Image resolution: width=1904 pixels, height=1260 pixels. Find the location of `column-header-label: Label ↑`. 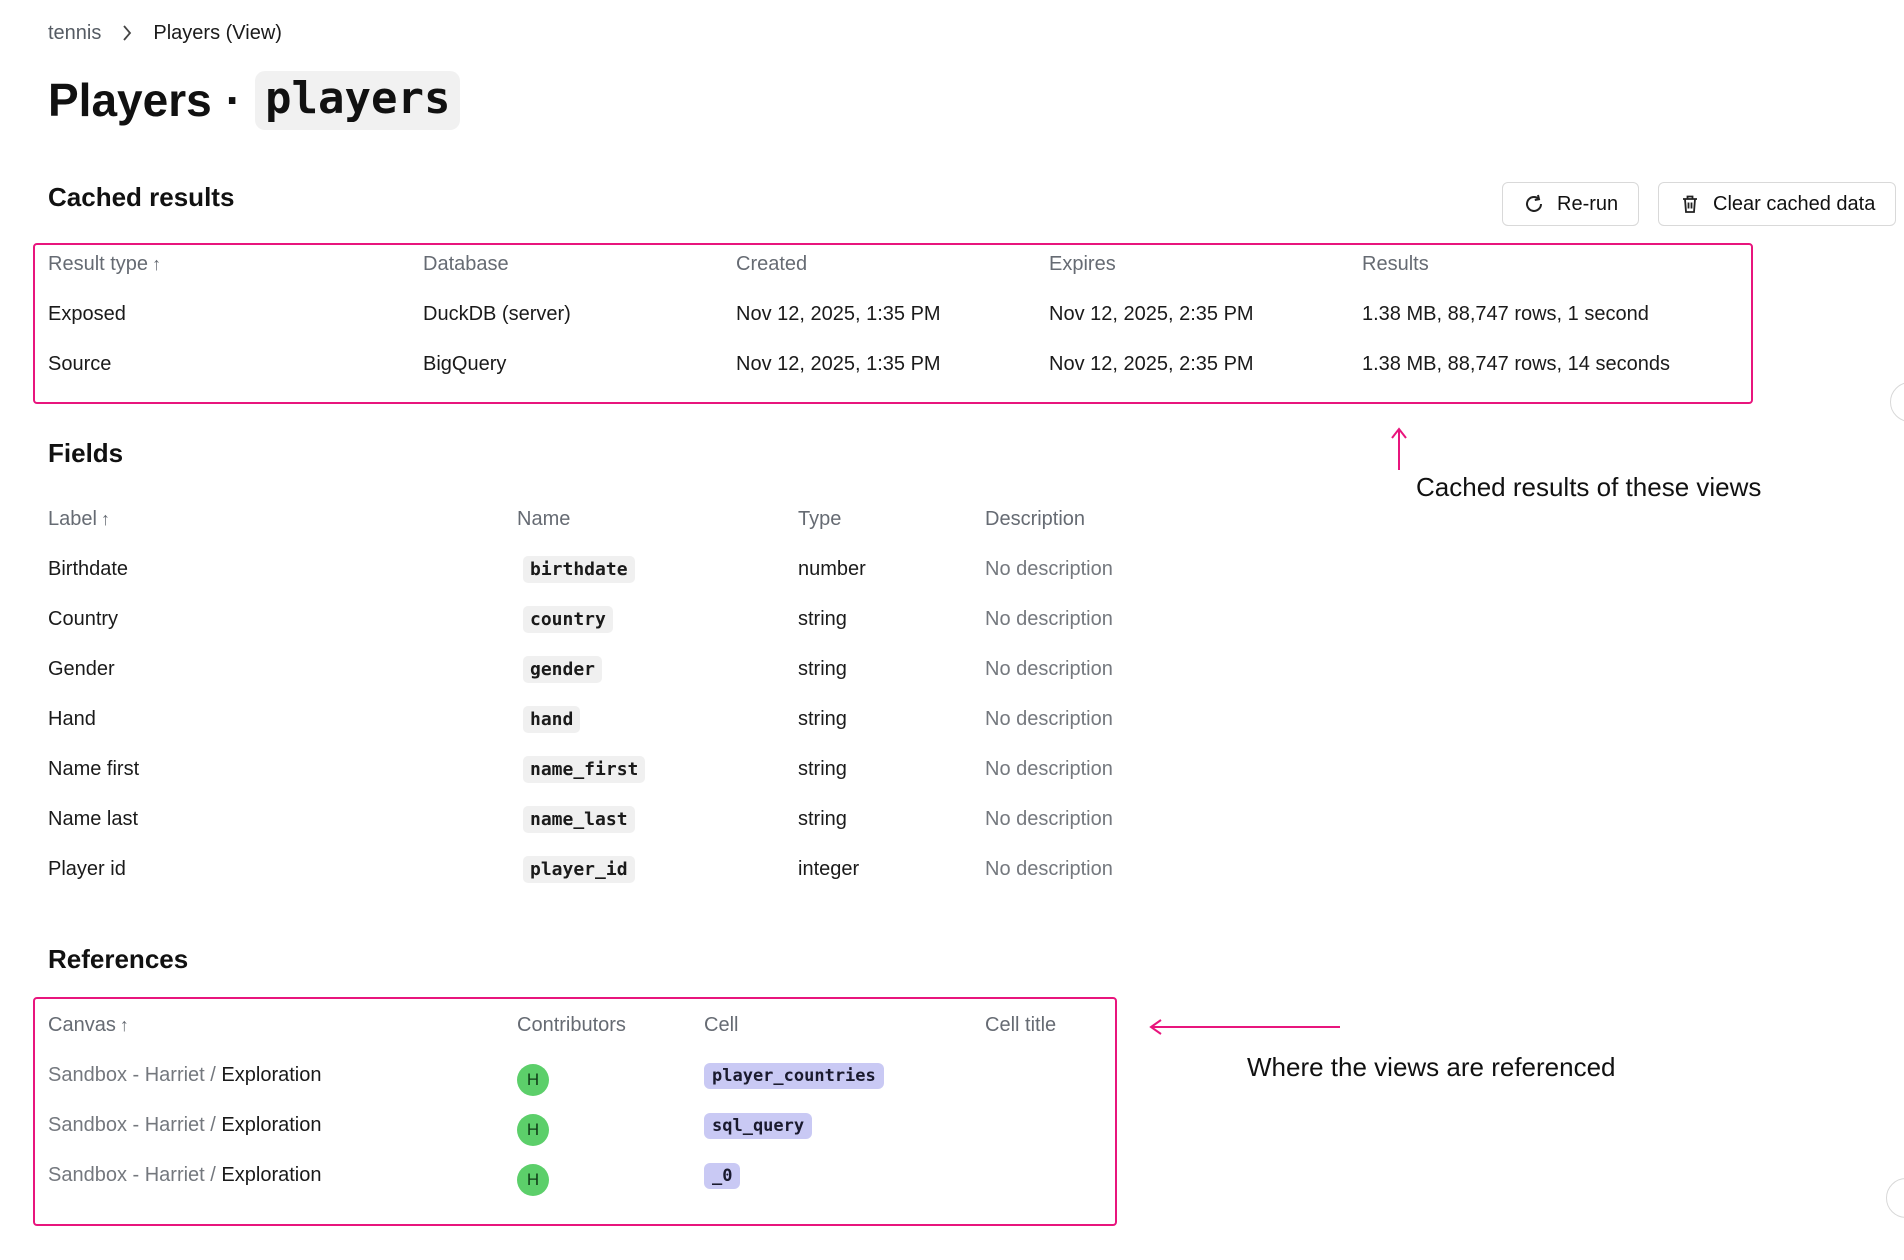

column-header-label: Label ↑ is located at coordinates (79, 519).